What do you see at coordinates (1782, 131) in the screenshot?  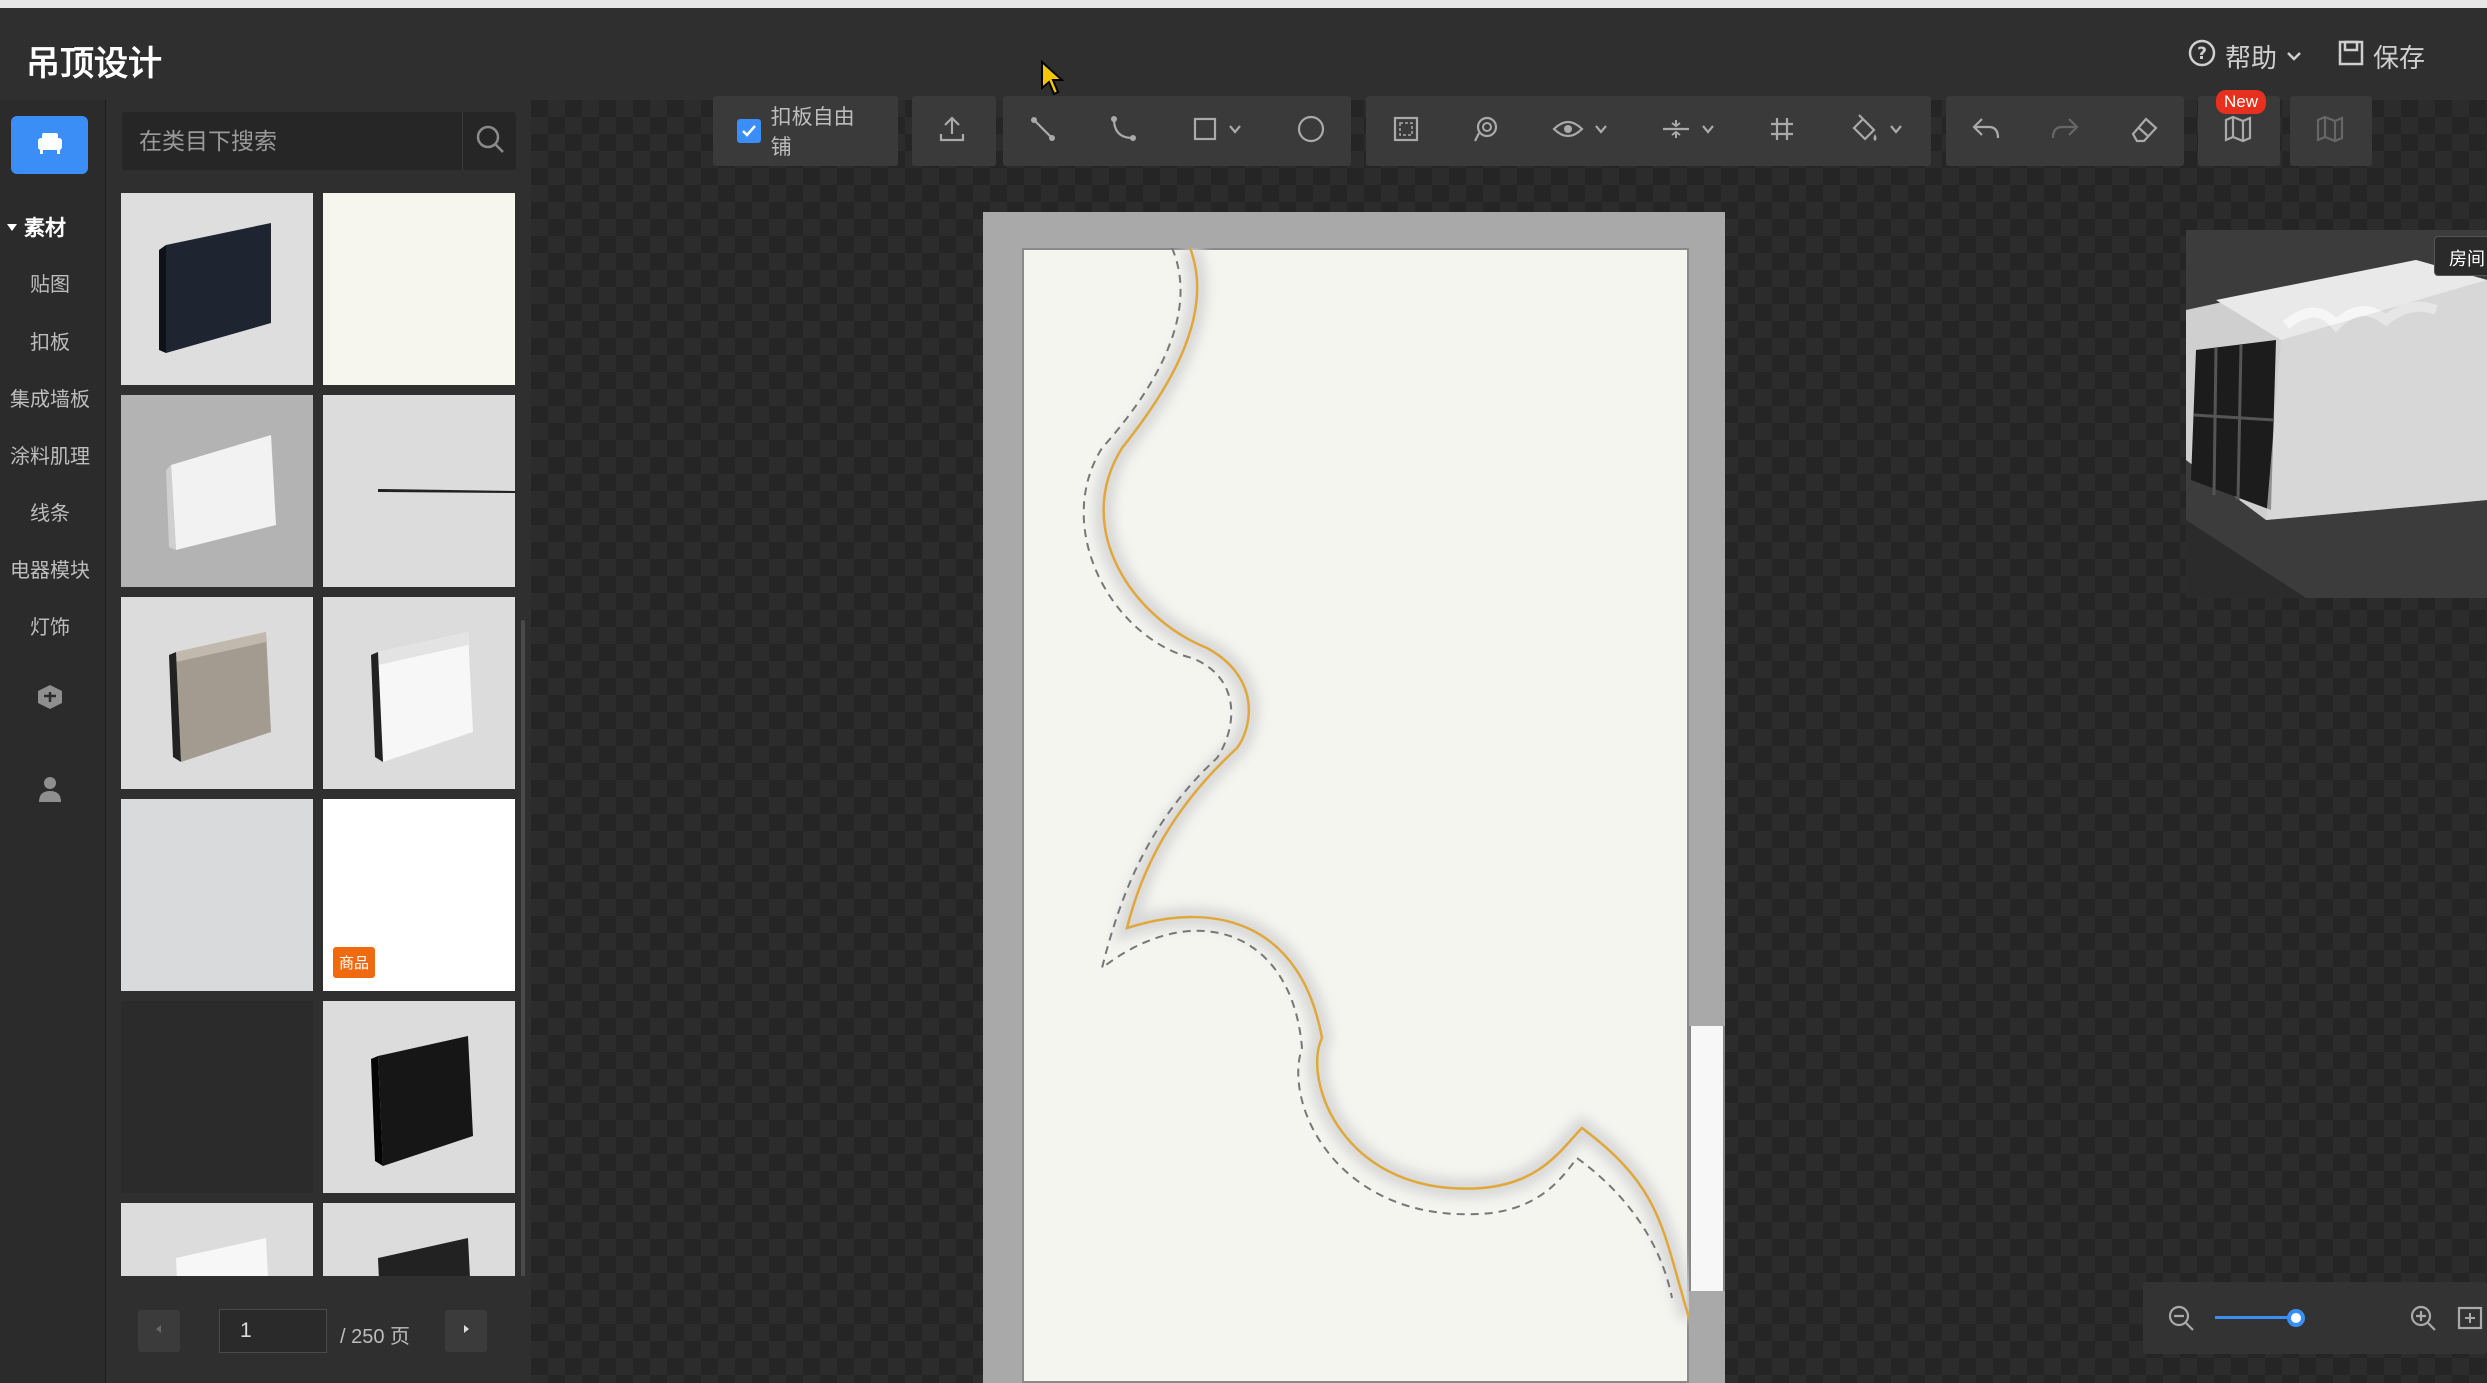 I see `grid-button` at bounding box center [1782, 131].